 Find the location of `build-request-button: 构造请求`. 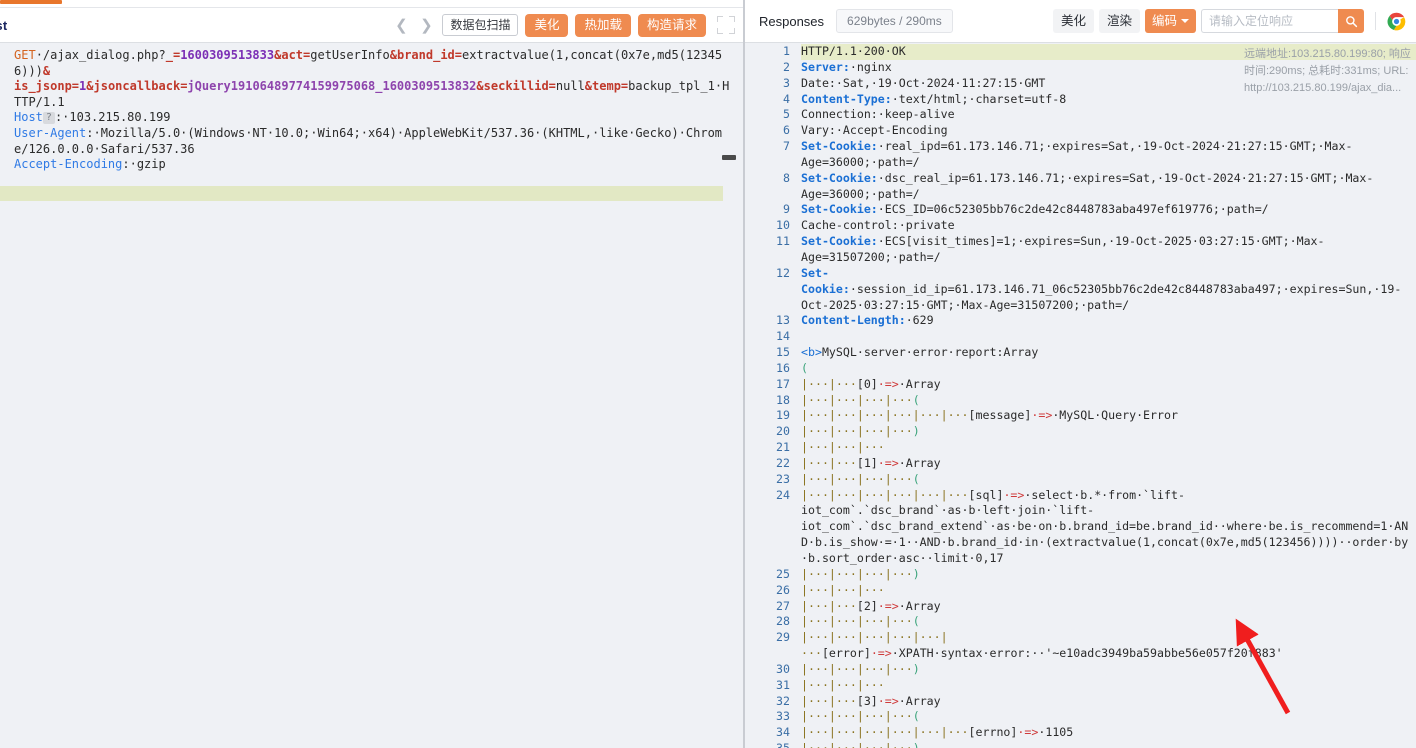

build-request-button: 构造请求 is located at coordinates (671, 25).